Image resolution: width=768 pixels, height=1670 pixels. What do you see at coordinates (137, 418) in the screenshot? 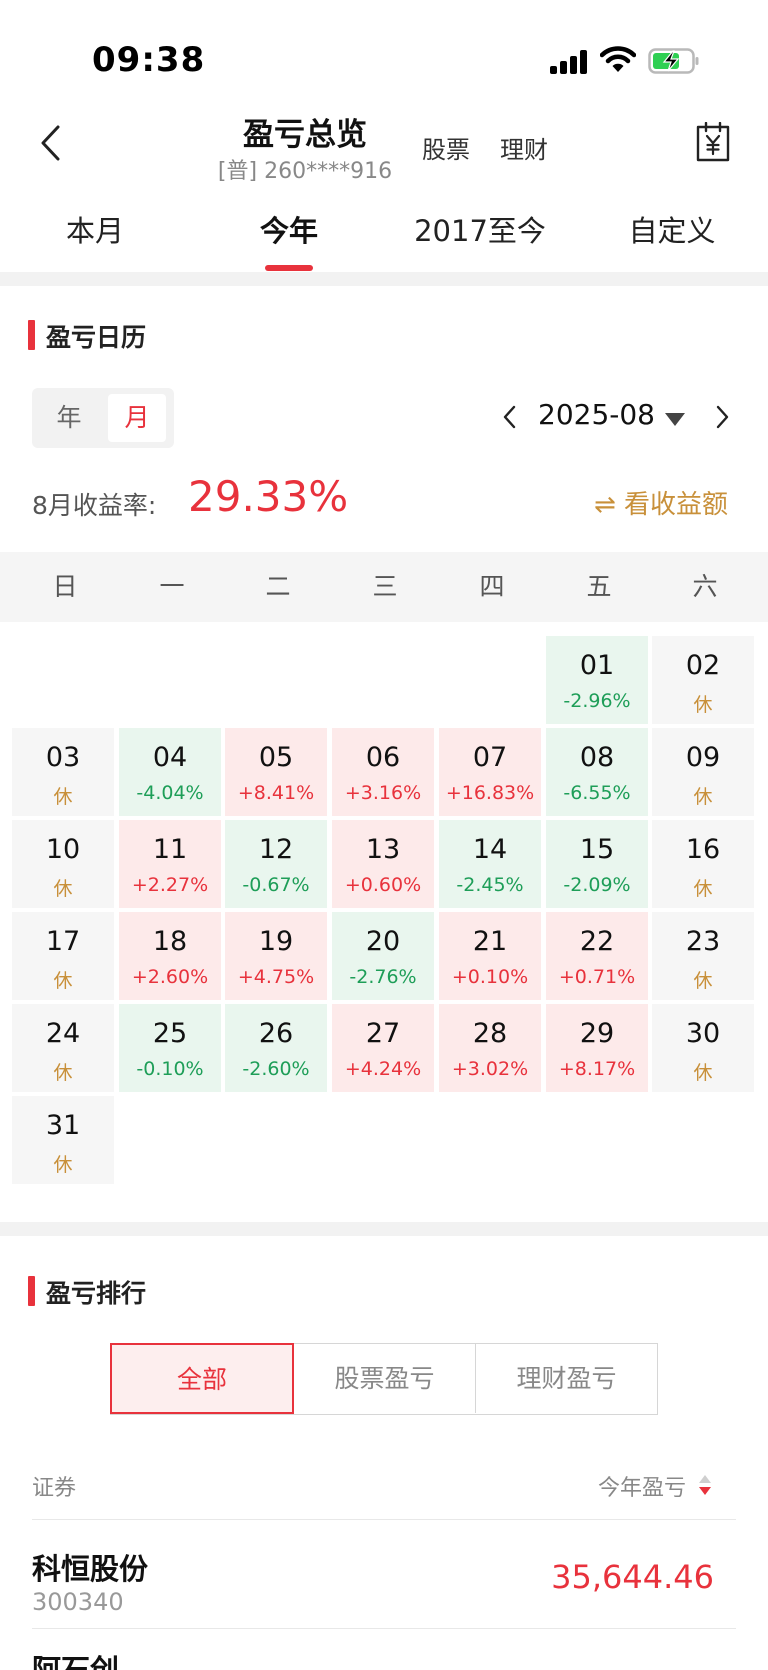
I see `toggle-month-button: 月` at bounding box center [137, 418].